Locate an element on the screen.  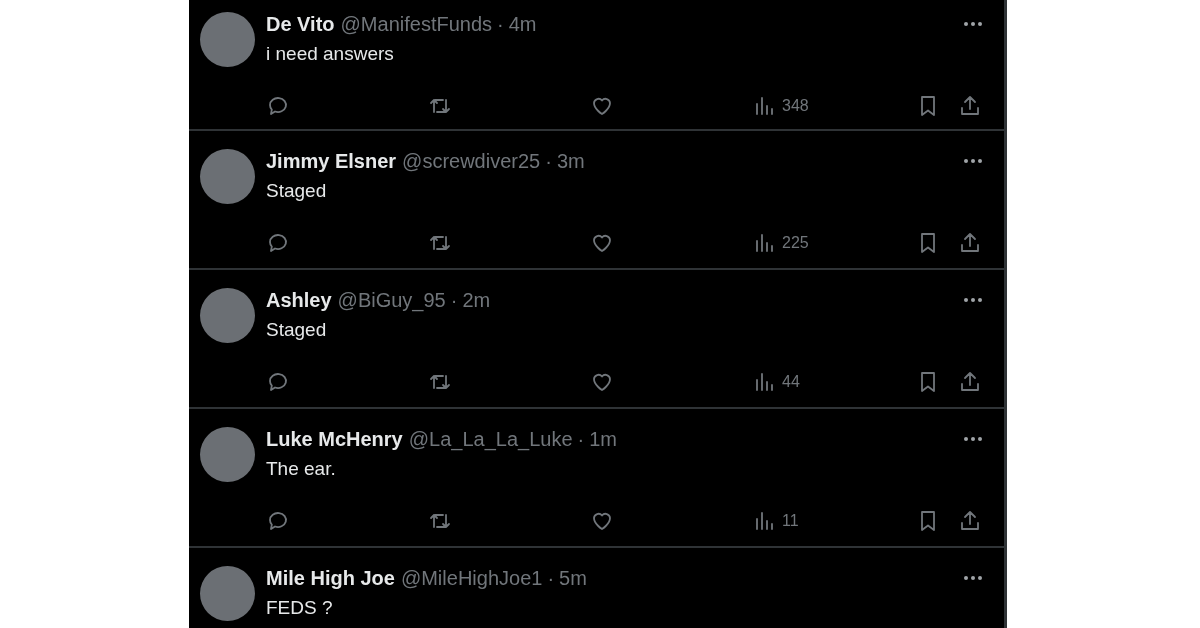
post-time: 1m is located at coordinates (603, 439).